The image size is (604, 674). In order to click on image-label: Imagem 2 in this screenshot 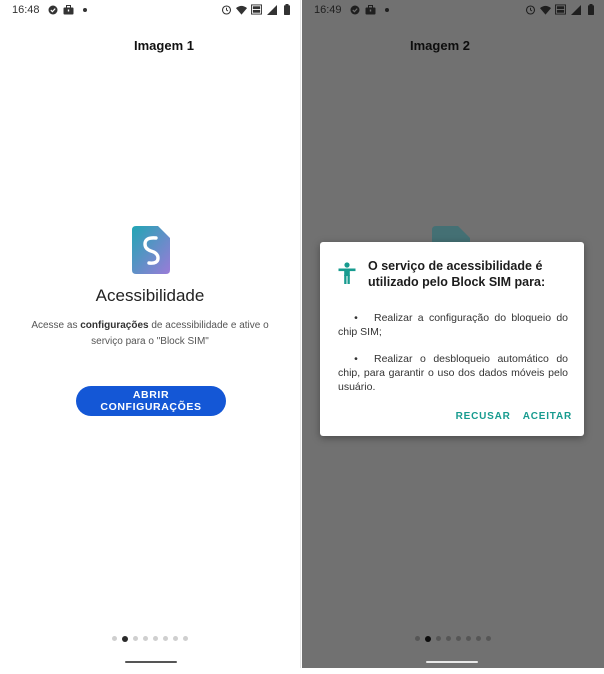, I will do `click(440, 45)`.